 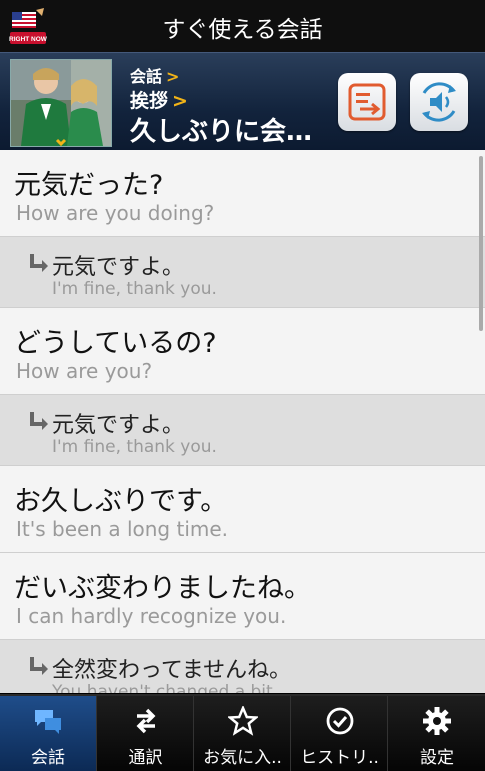 What do you see at coordinates (172, 670) in the screenshot?
I see `phrase-japanese: 全然変わってませんね。` at bounding box center [172, 670].